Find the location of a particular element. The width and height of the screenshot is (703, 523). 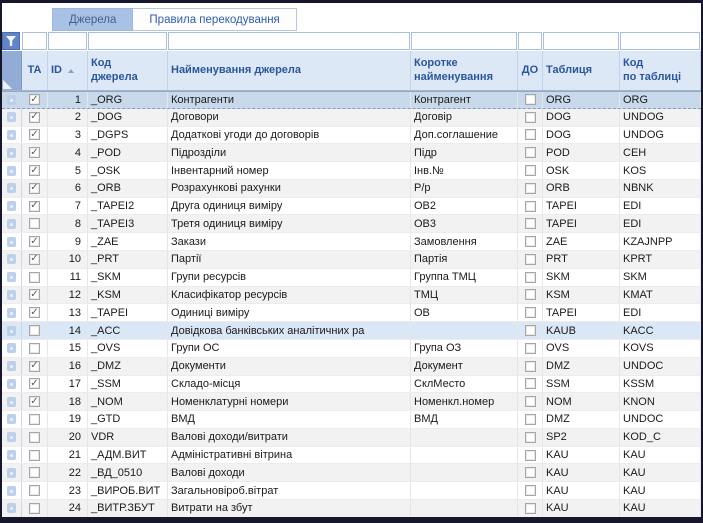

table-row: 1 _ORG Контрагенти Контрагент ORG ORG is located at coordinates (351, 100).